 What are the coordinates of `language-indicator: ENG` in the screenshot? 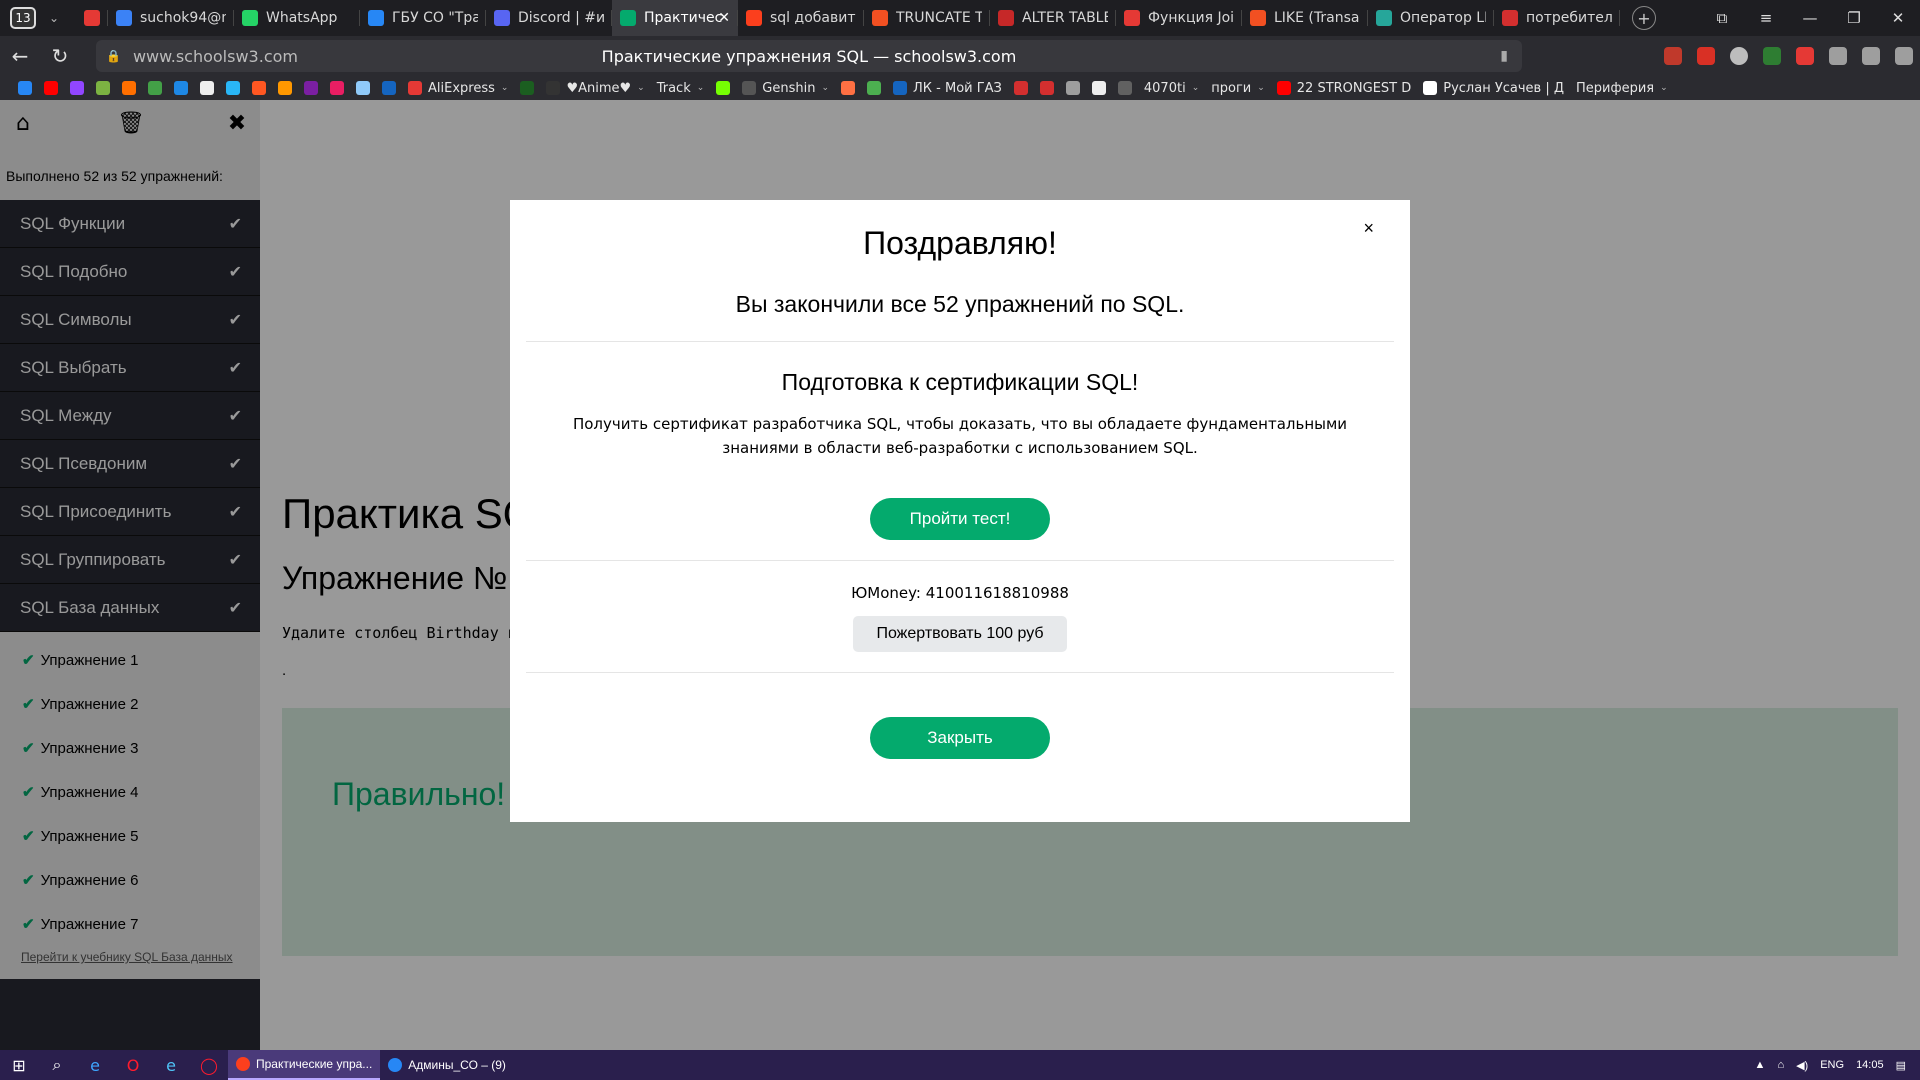 It's located at (1832, 1065).